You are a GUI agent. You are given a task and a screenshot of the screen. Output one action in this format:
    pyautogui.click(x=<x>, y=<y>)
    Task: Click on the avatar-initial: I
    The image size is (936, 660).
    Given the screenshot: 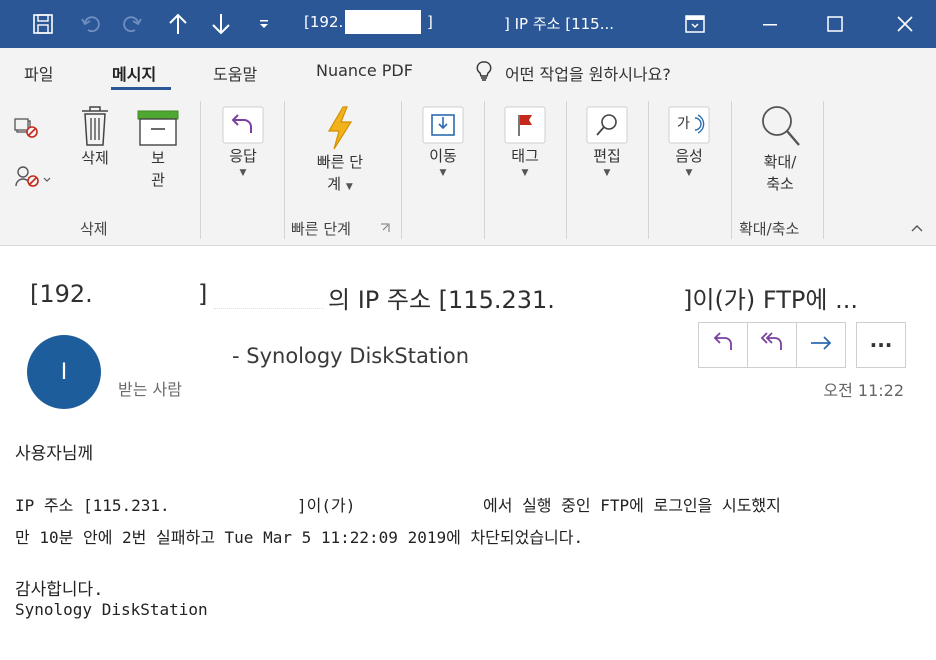 What is the action you would take?
    pyautogui.click(x=64, y=372)
    